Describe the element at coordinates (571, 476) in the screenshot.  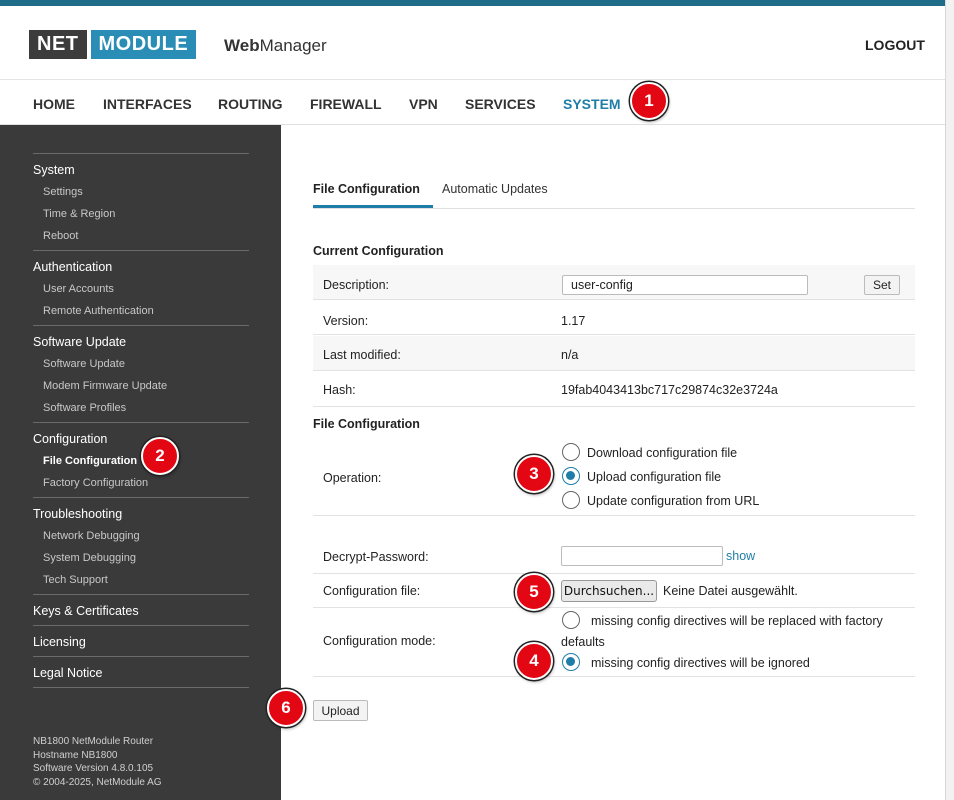
I see `upload-config-radio` at that location.